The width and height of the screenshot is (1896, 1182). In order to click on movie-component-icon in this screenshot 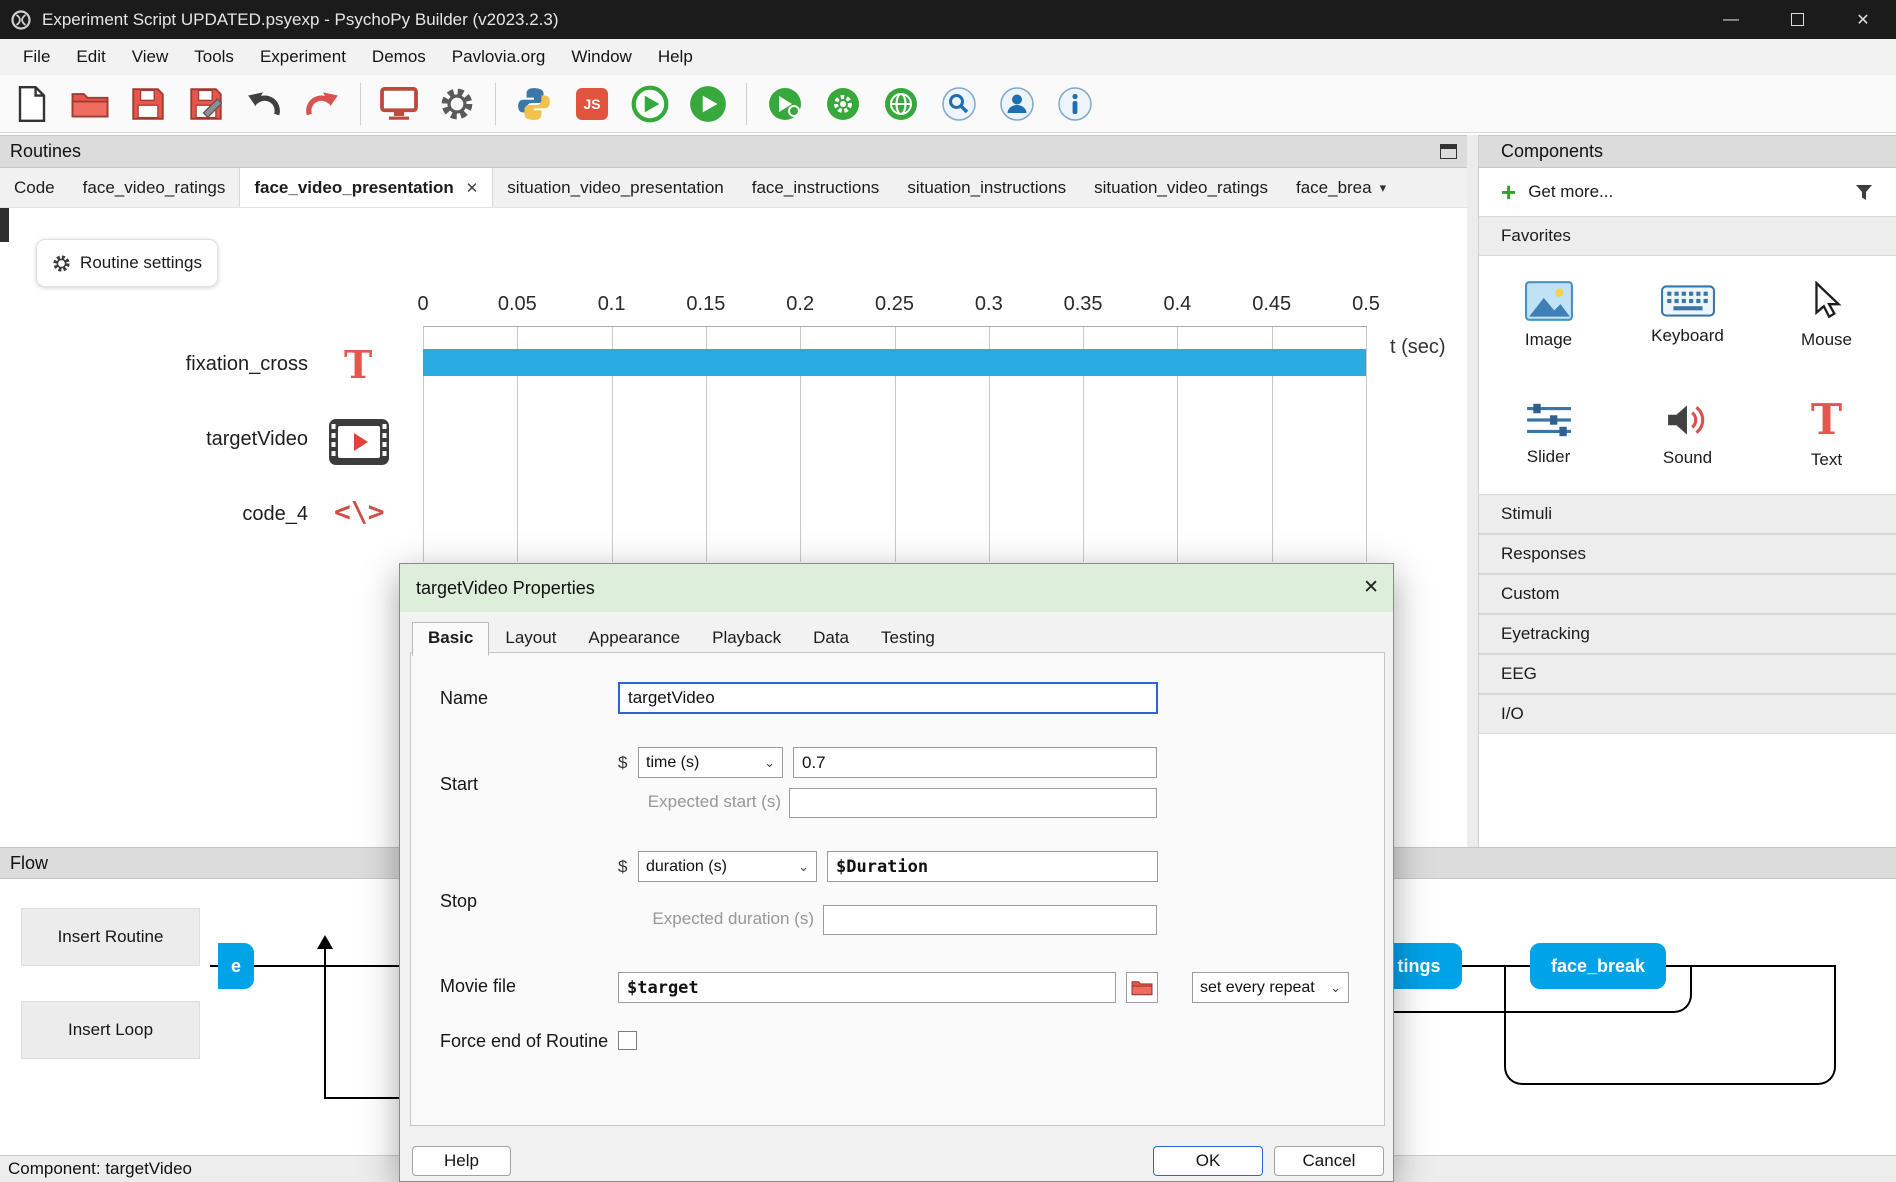, I will do `click(359, 444)`.